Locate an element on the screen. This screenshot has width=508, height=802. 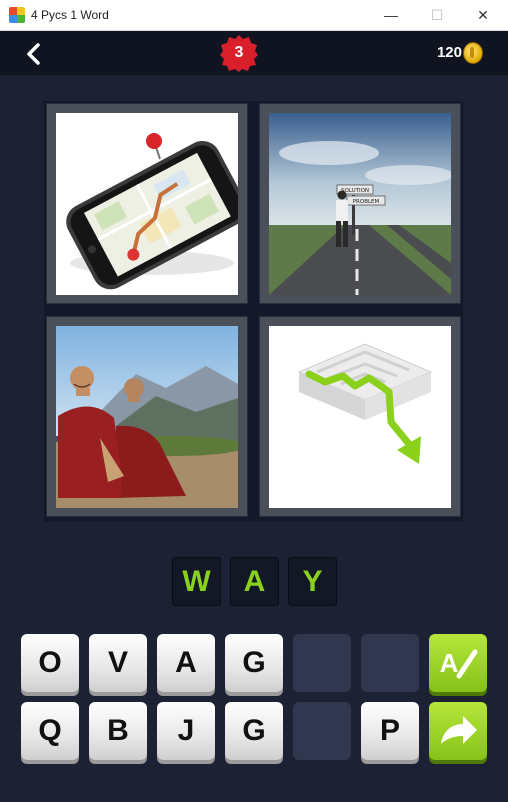
monks-image is located at coordinates (147, 417).